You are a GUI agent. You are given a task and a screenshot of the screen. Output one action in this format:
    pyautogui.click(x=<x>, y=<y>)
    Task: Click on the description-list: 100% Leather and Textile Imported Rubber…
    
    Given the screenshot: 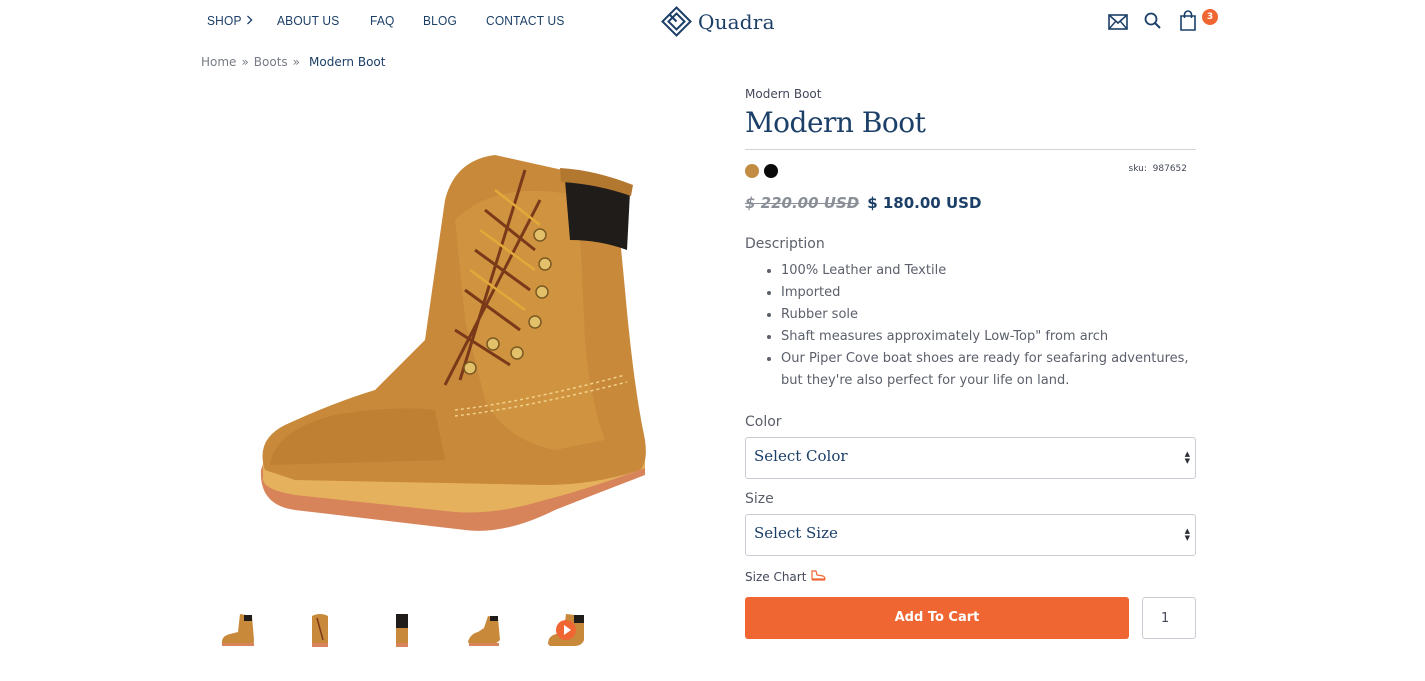 What is the action you would take?
    pyautogui.click(x=970, y=326)
    